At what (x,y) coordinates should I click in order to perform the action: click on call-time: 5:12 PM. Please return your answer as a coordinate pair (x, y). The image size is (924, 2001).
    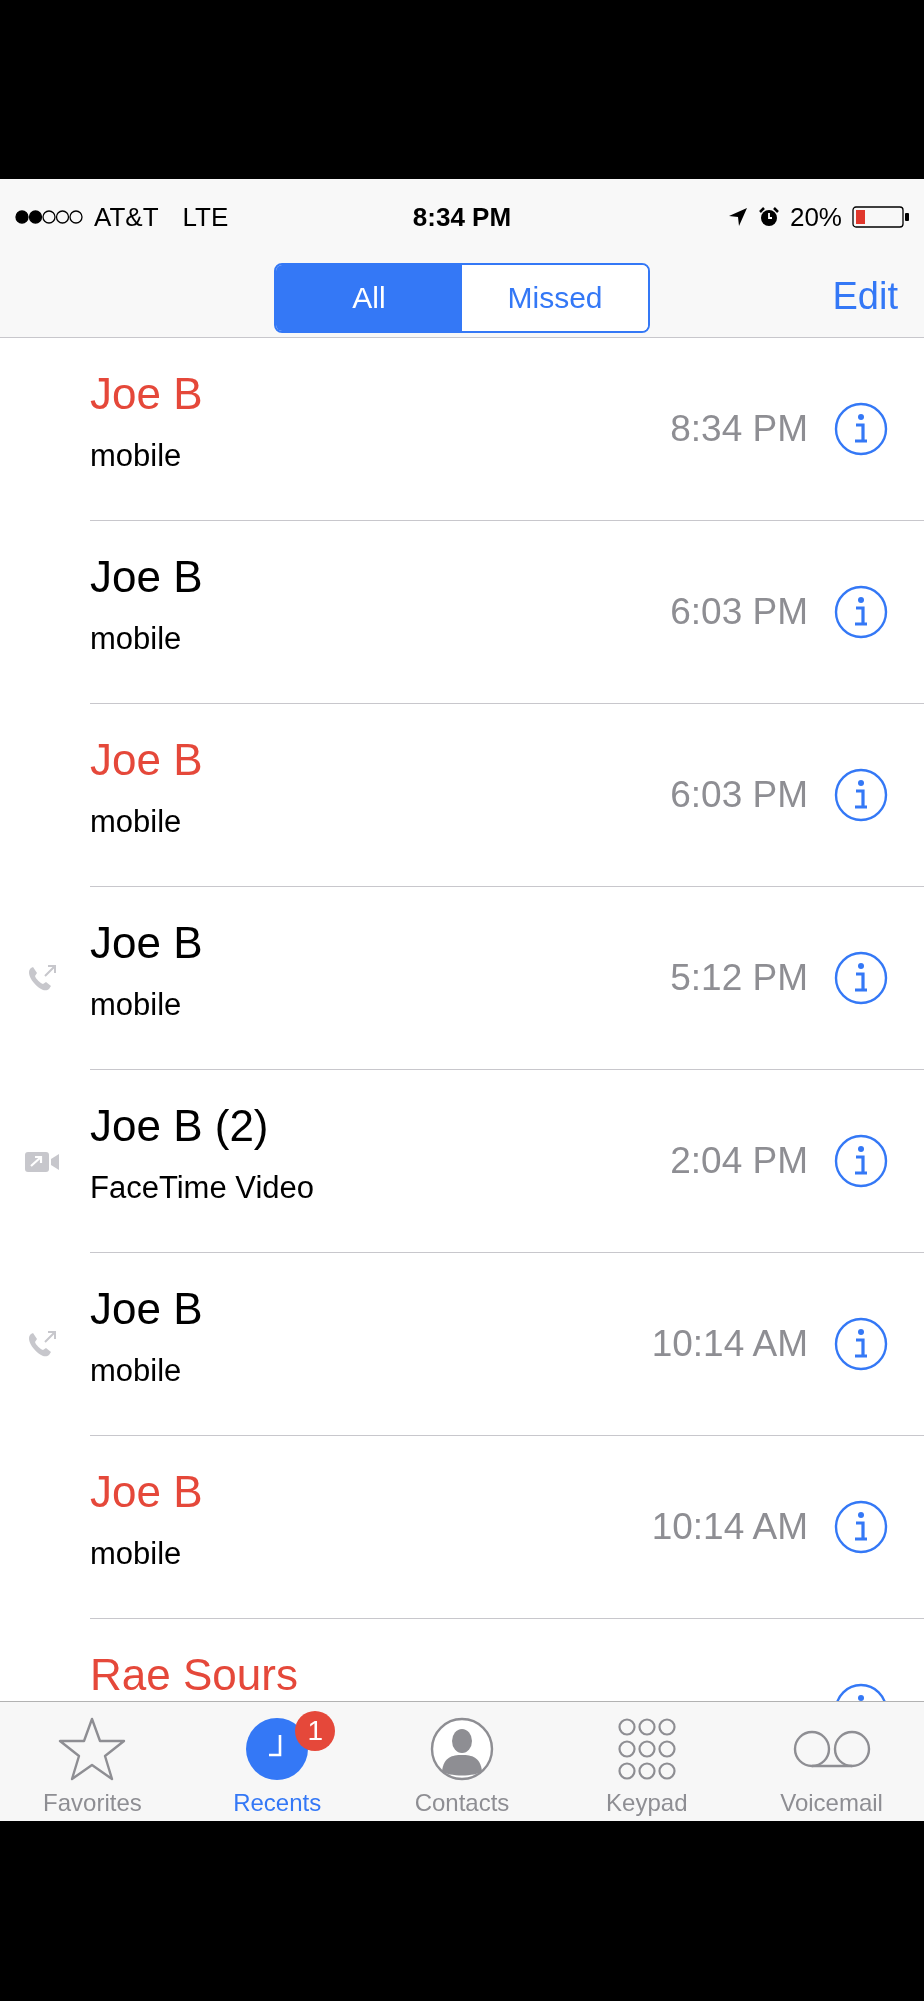
    Looking at the image, I should click on (739, 978).